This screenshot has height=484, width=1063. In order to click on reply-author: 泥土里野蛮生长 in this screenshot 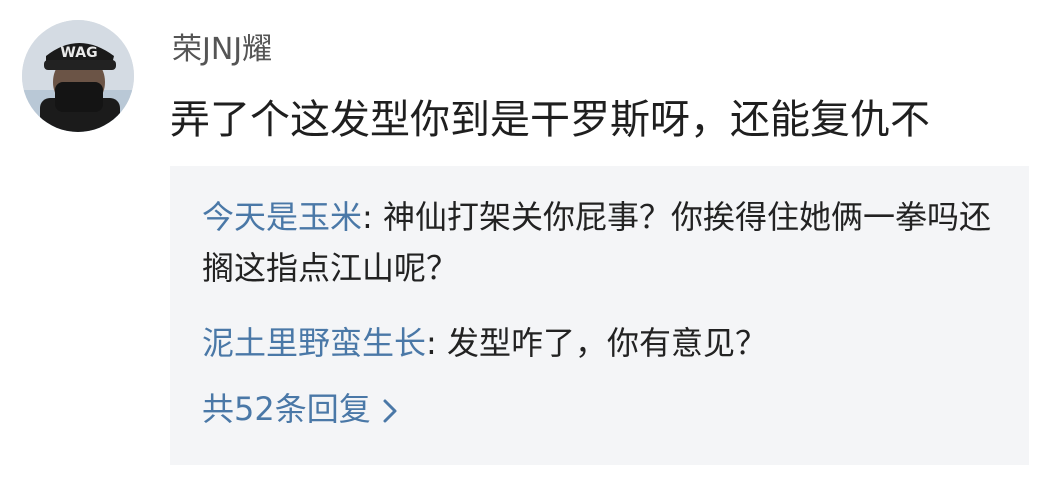, I will do `click(314, 343)`.